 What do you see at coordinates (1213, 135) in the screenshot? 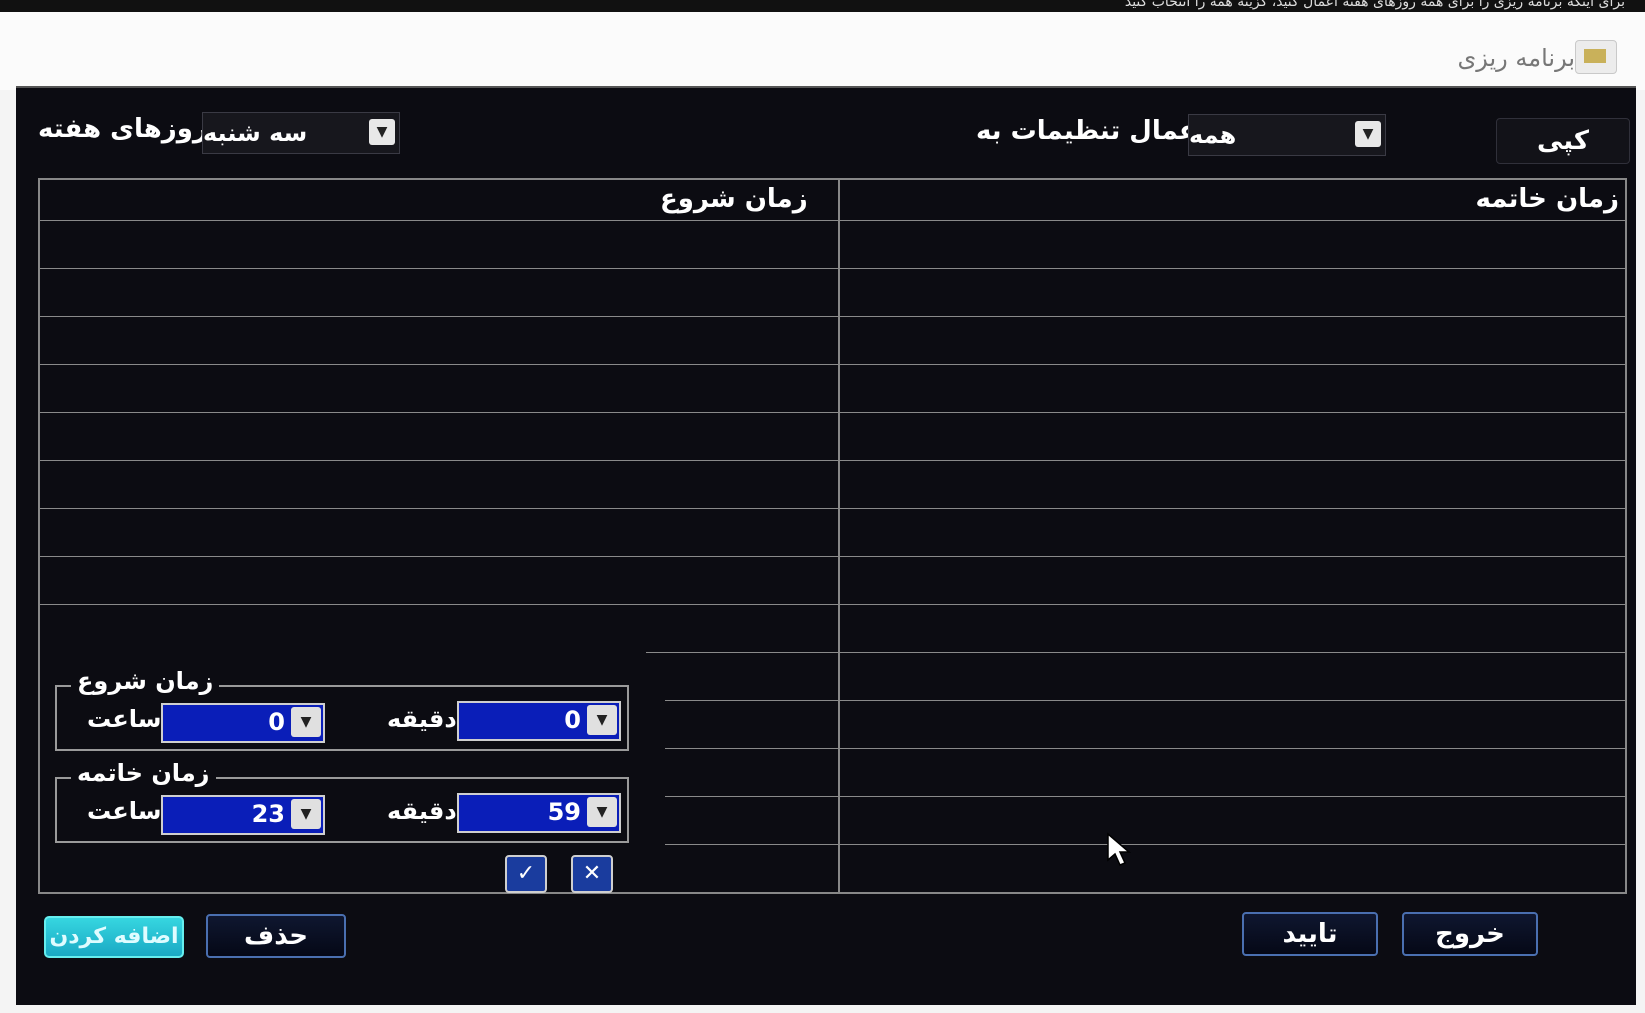
I see `apply-to-value: همه` at bounding box center [1213, 135].